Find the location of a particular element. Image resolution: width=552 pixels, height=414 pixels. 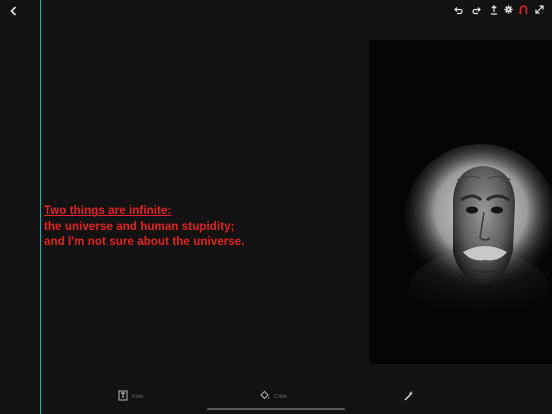

top-bar is located at coordinates (276, 11).